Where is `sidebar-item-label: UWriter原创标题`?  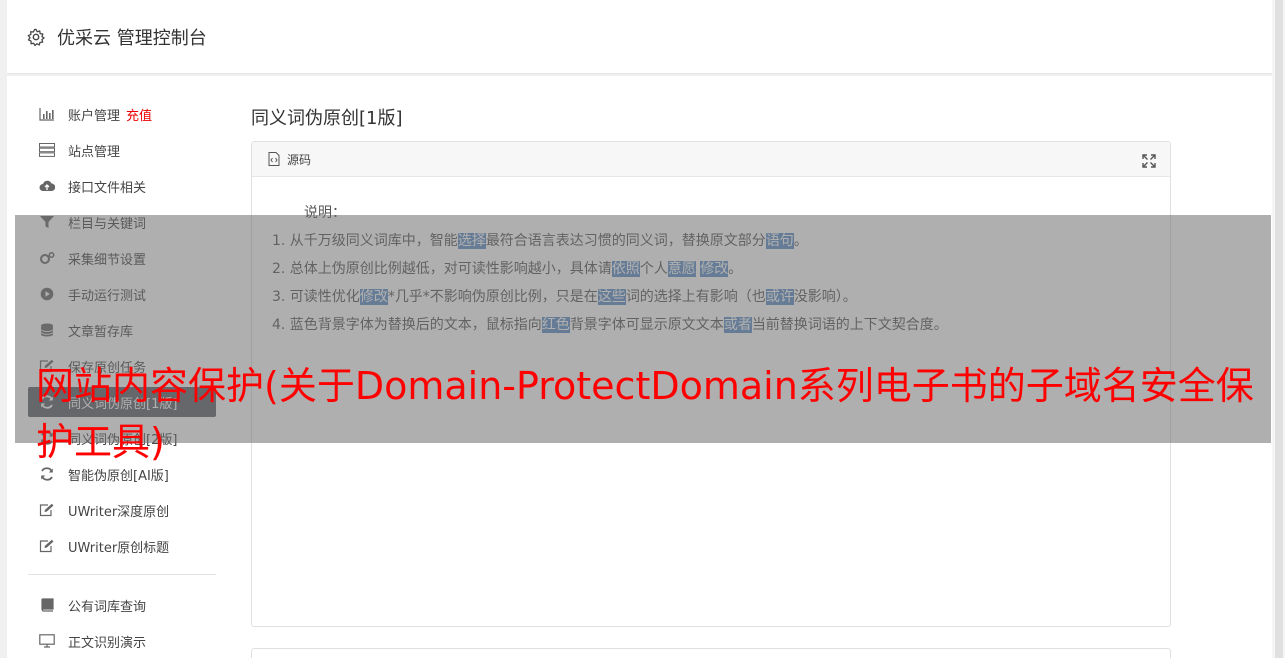 sidebar-item-label: UWriter原创标题 is located at coordinates (119, 548).